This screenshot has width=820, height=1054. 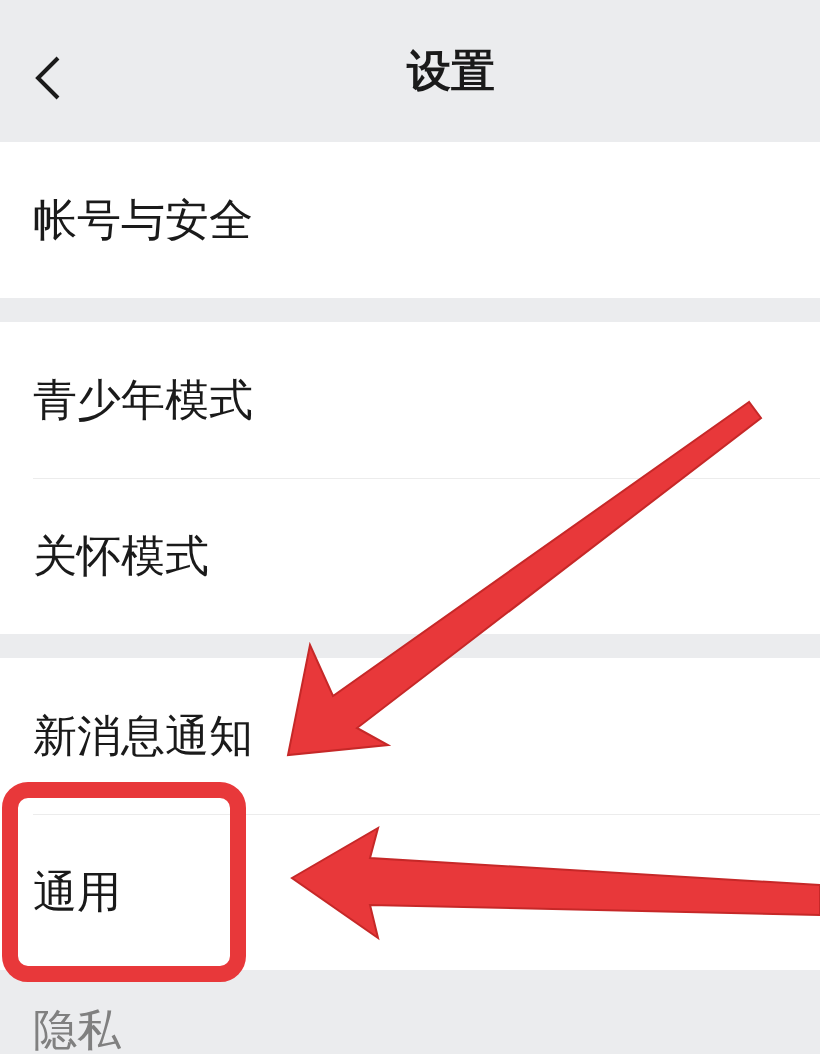 What do you see at coordinates (426, 400) in the screenshot?
I see `settings-item: 青少年模式` at bounding box center [426, 400].